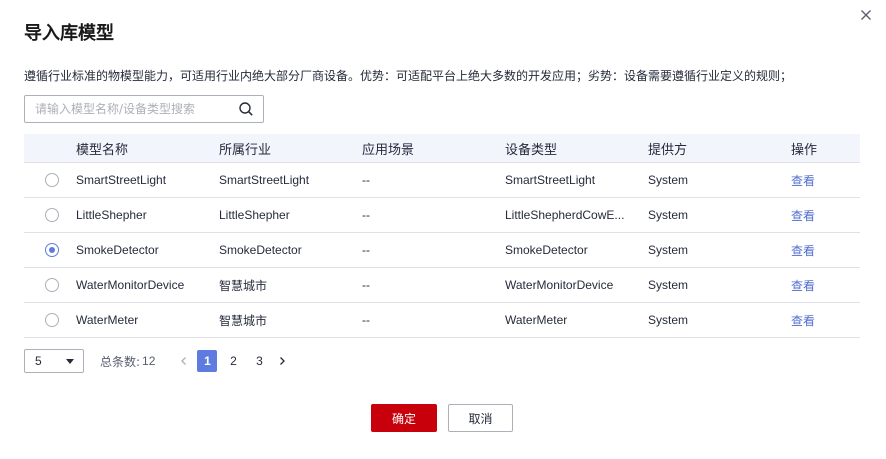  Describe the element at coordinates (207, 361) in the screenshot. I see `page-1-button: 1` at that location.